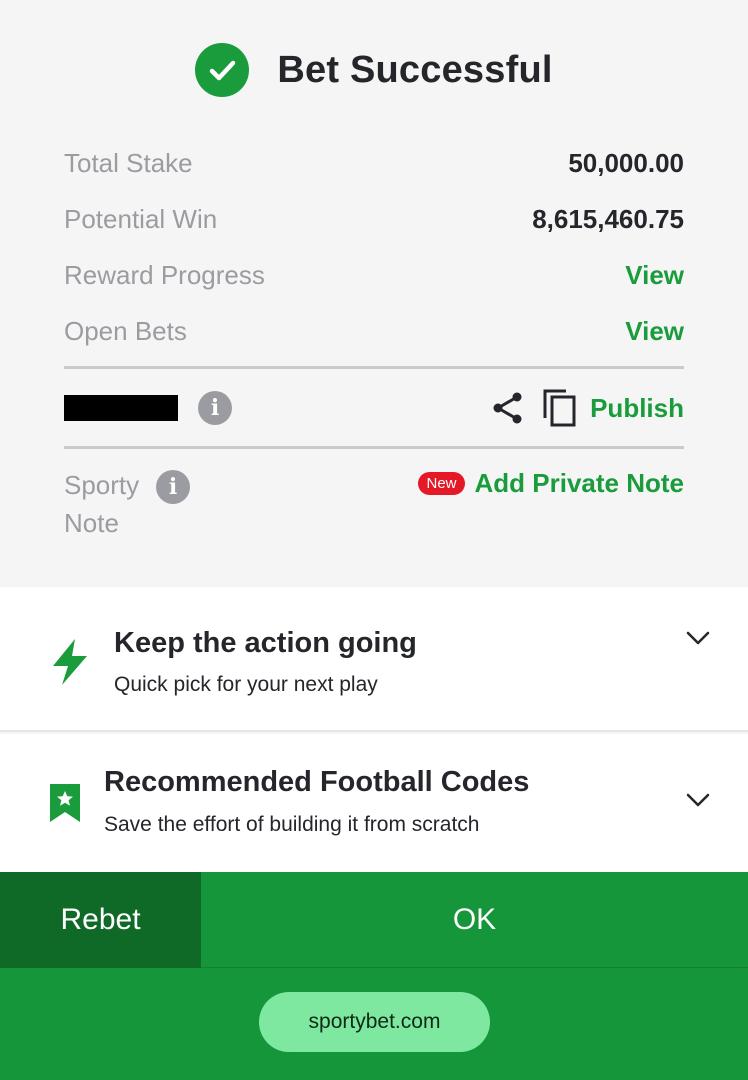 The width and height of the screenshot is (748, 1080). I want to click on sporty-note-info-icon: i, so click(173, 487).